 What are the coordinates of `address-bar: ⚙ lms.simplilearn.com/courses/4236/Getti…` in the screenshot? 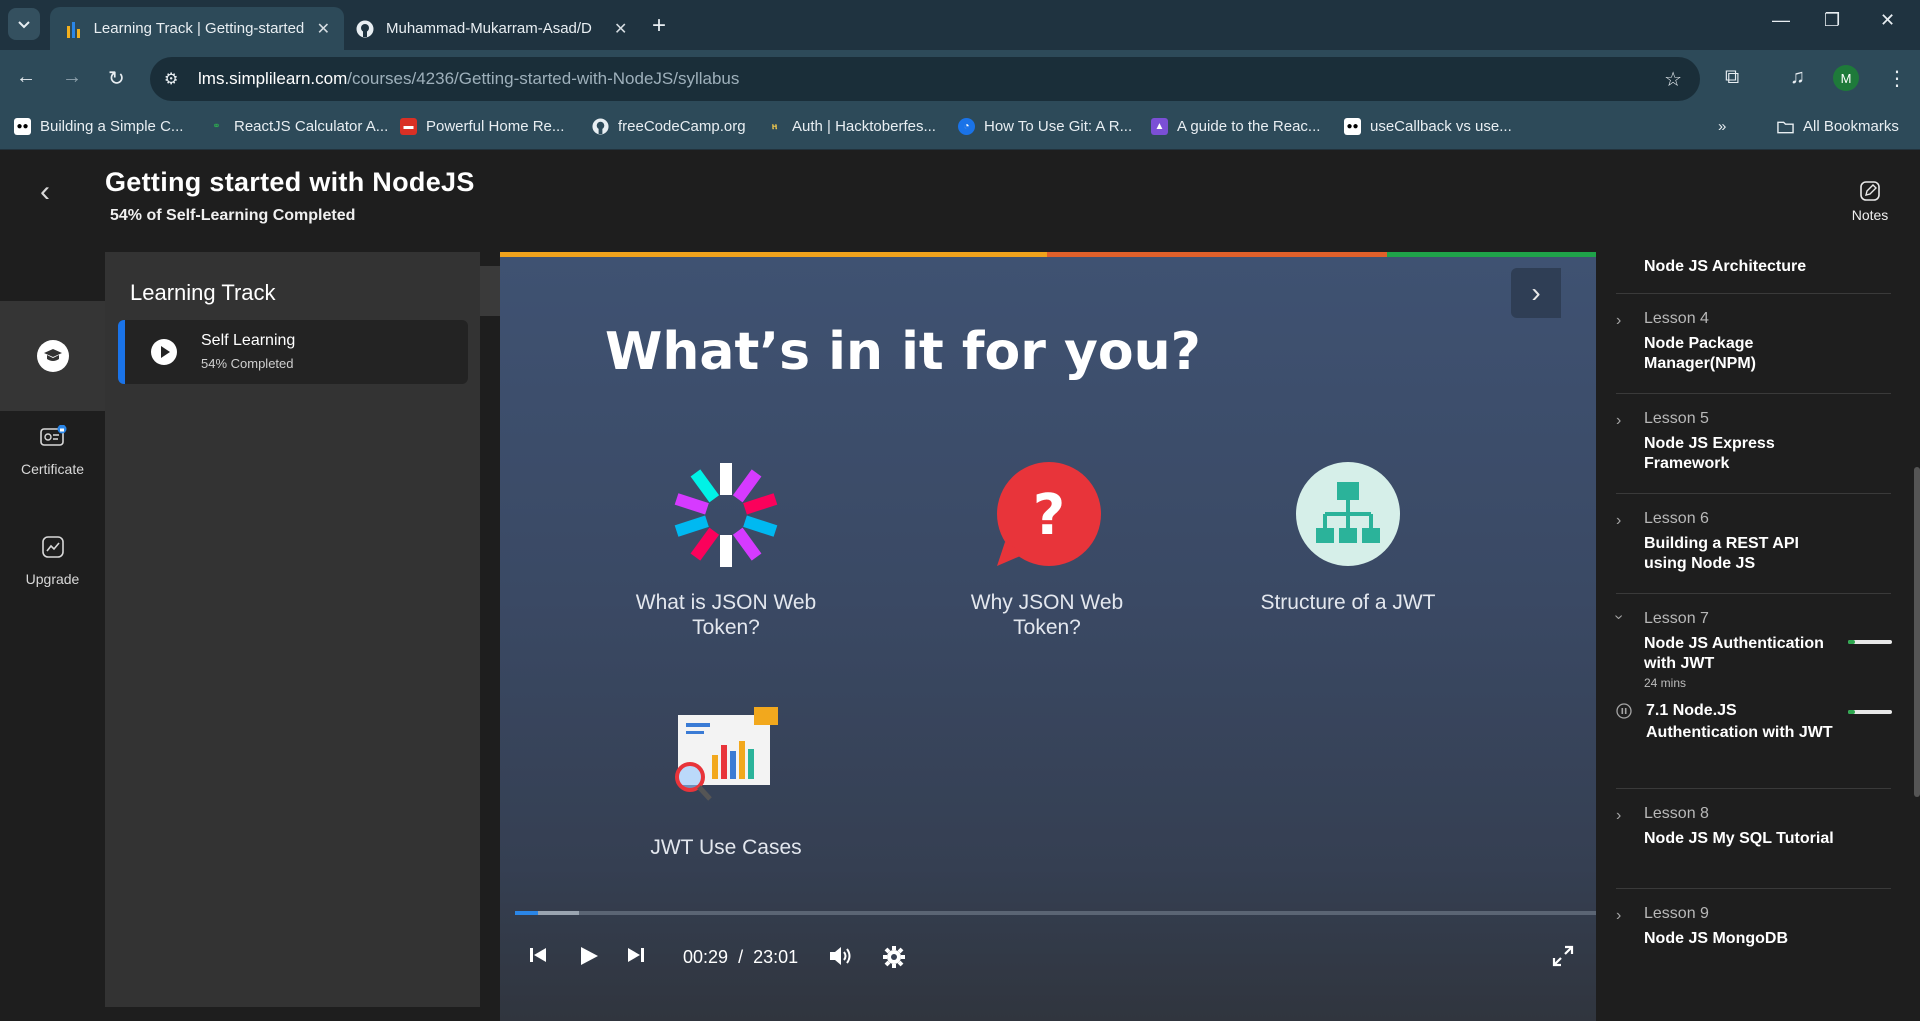 It's located at (925, 79).